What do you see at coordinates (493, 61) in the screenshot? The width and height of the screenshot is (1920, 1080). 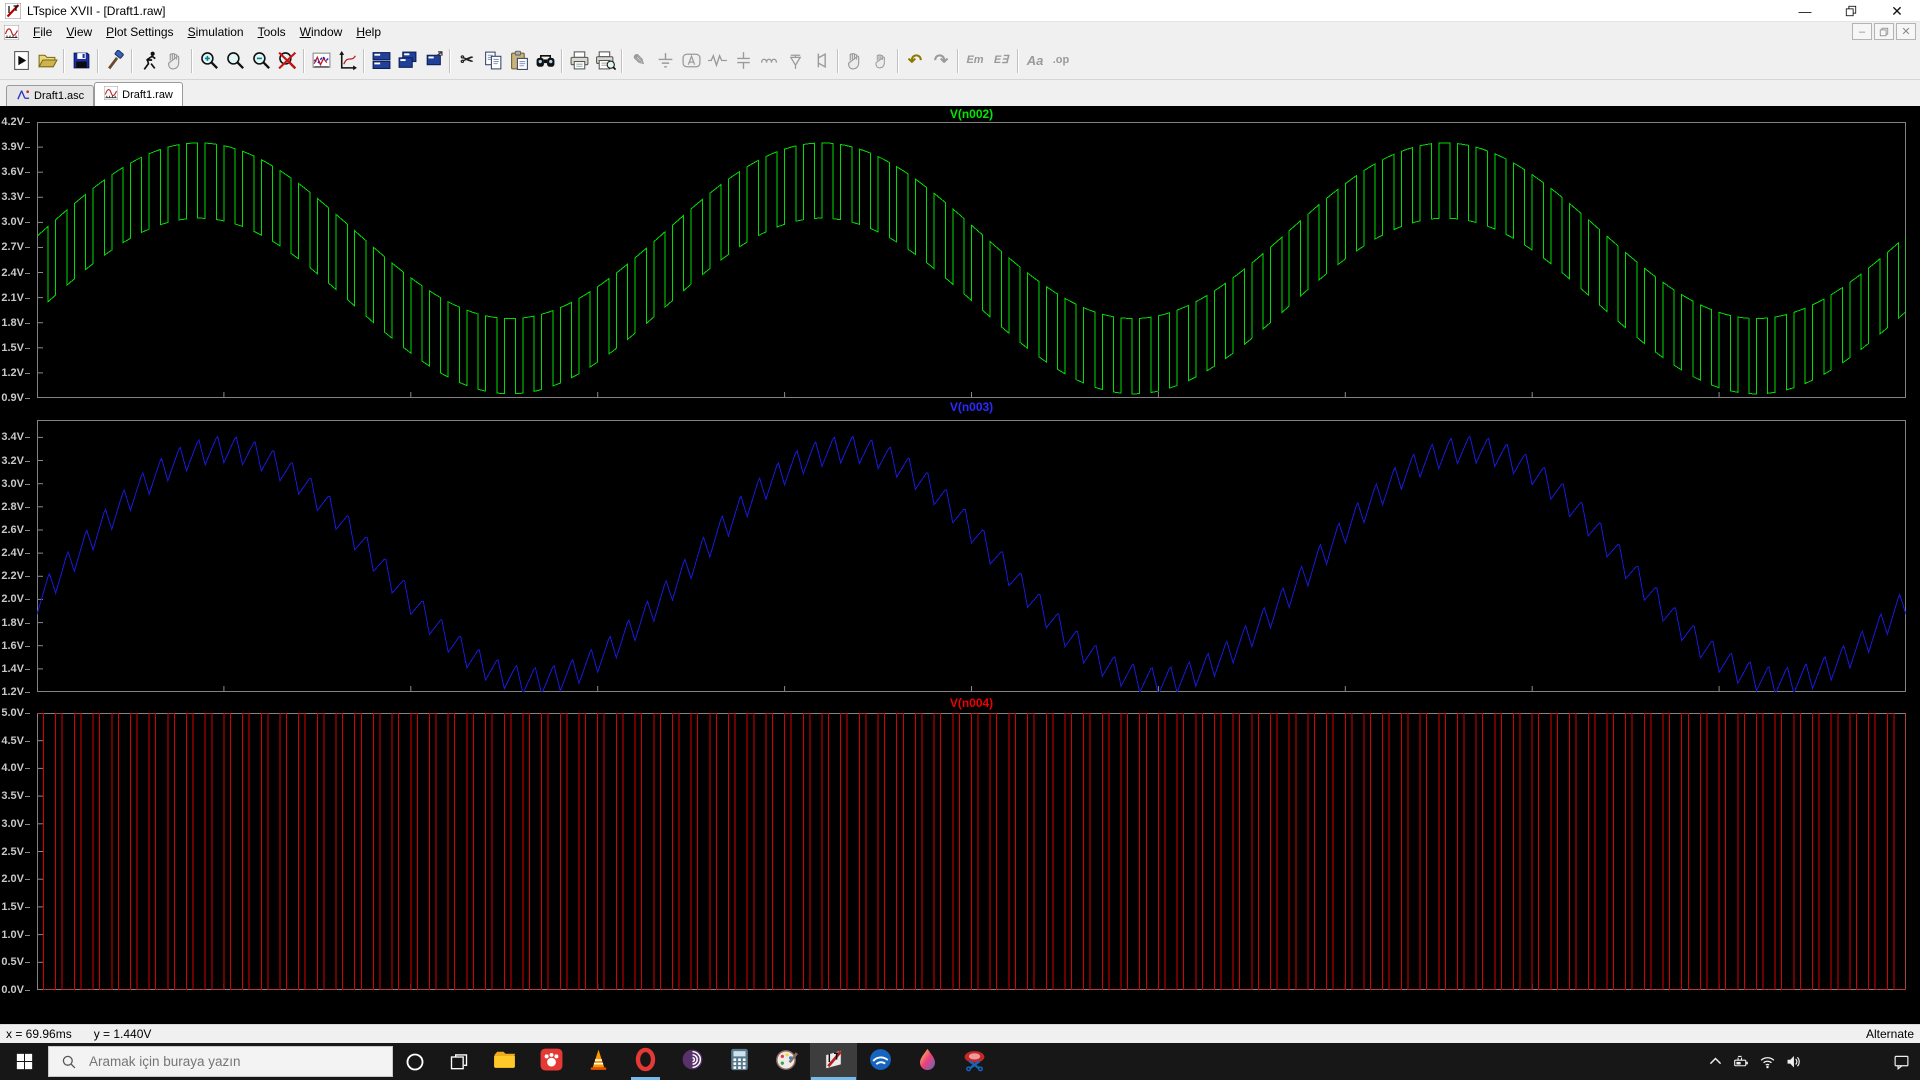 I see `copy-icon` at bounding box center [493, 61].